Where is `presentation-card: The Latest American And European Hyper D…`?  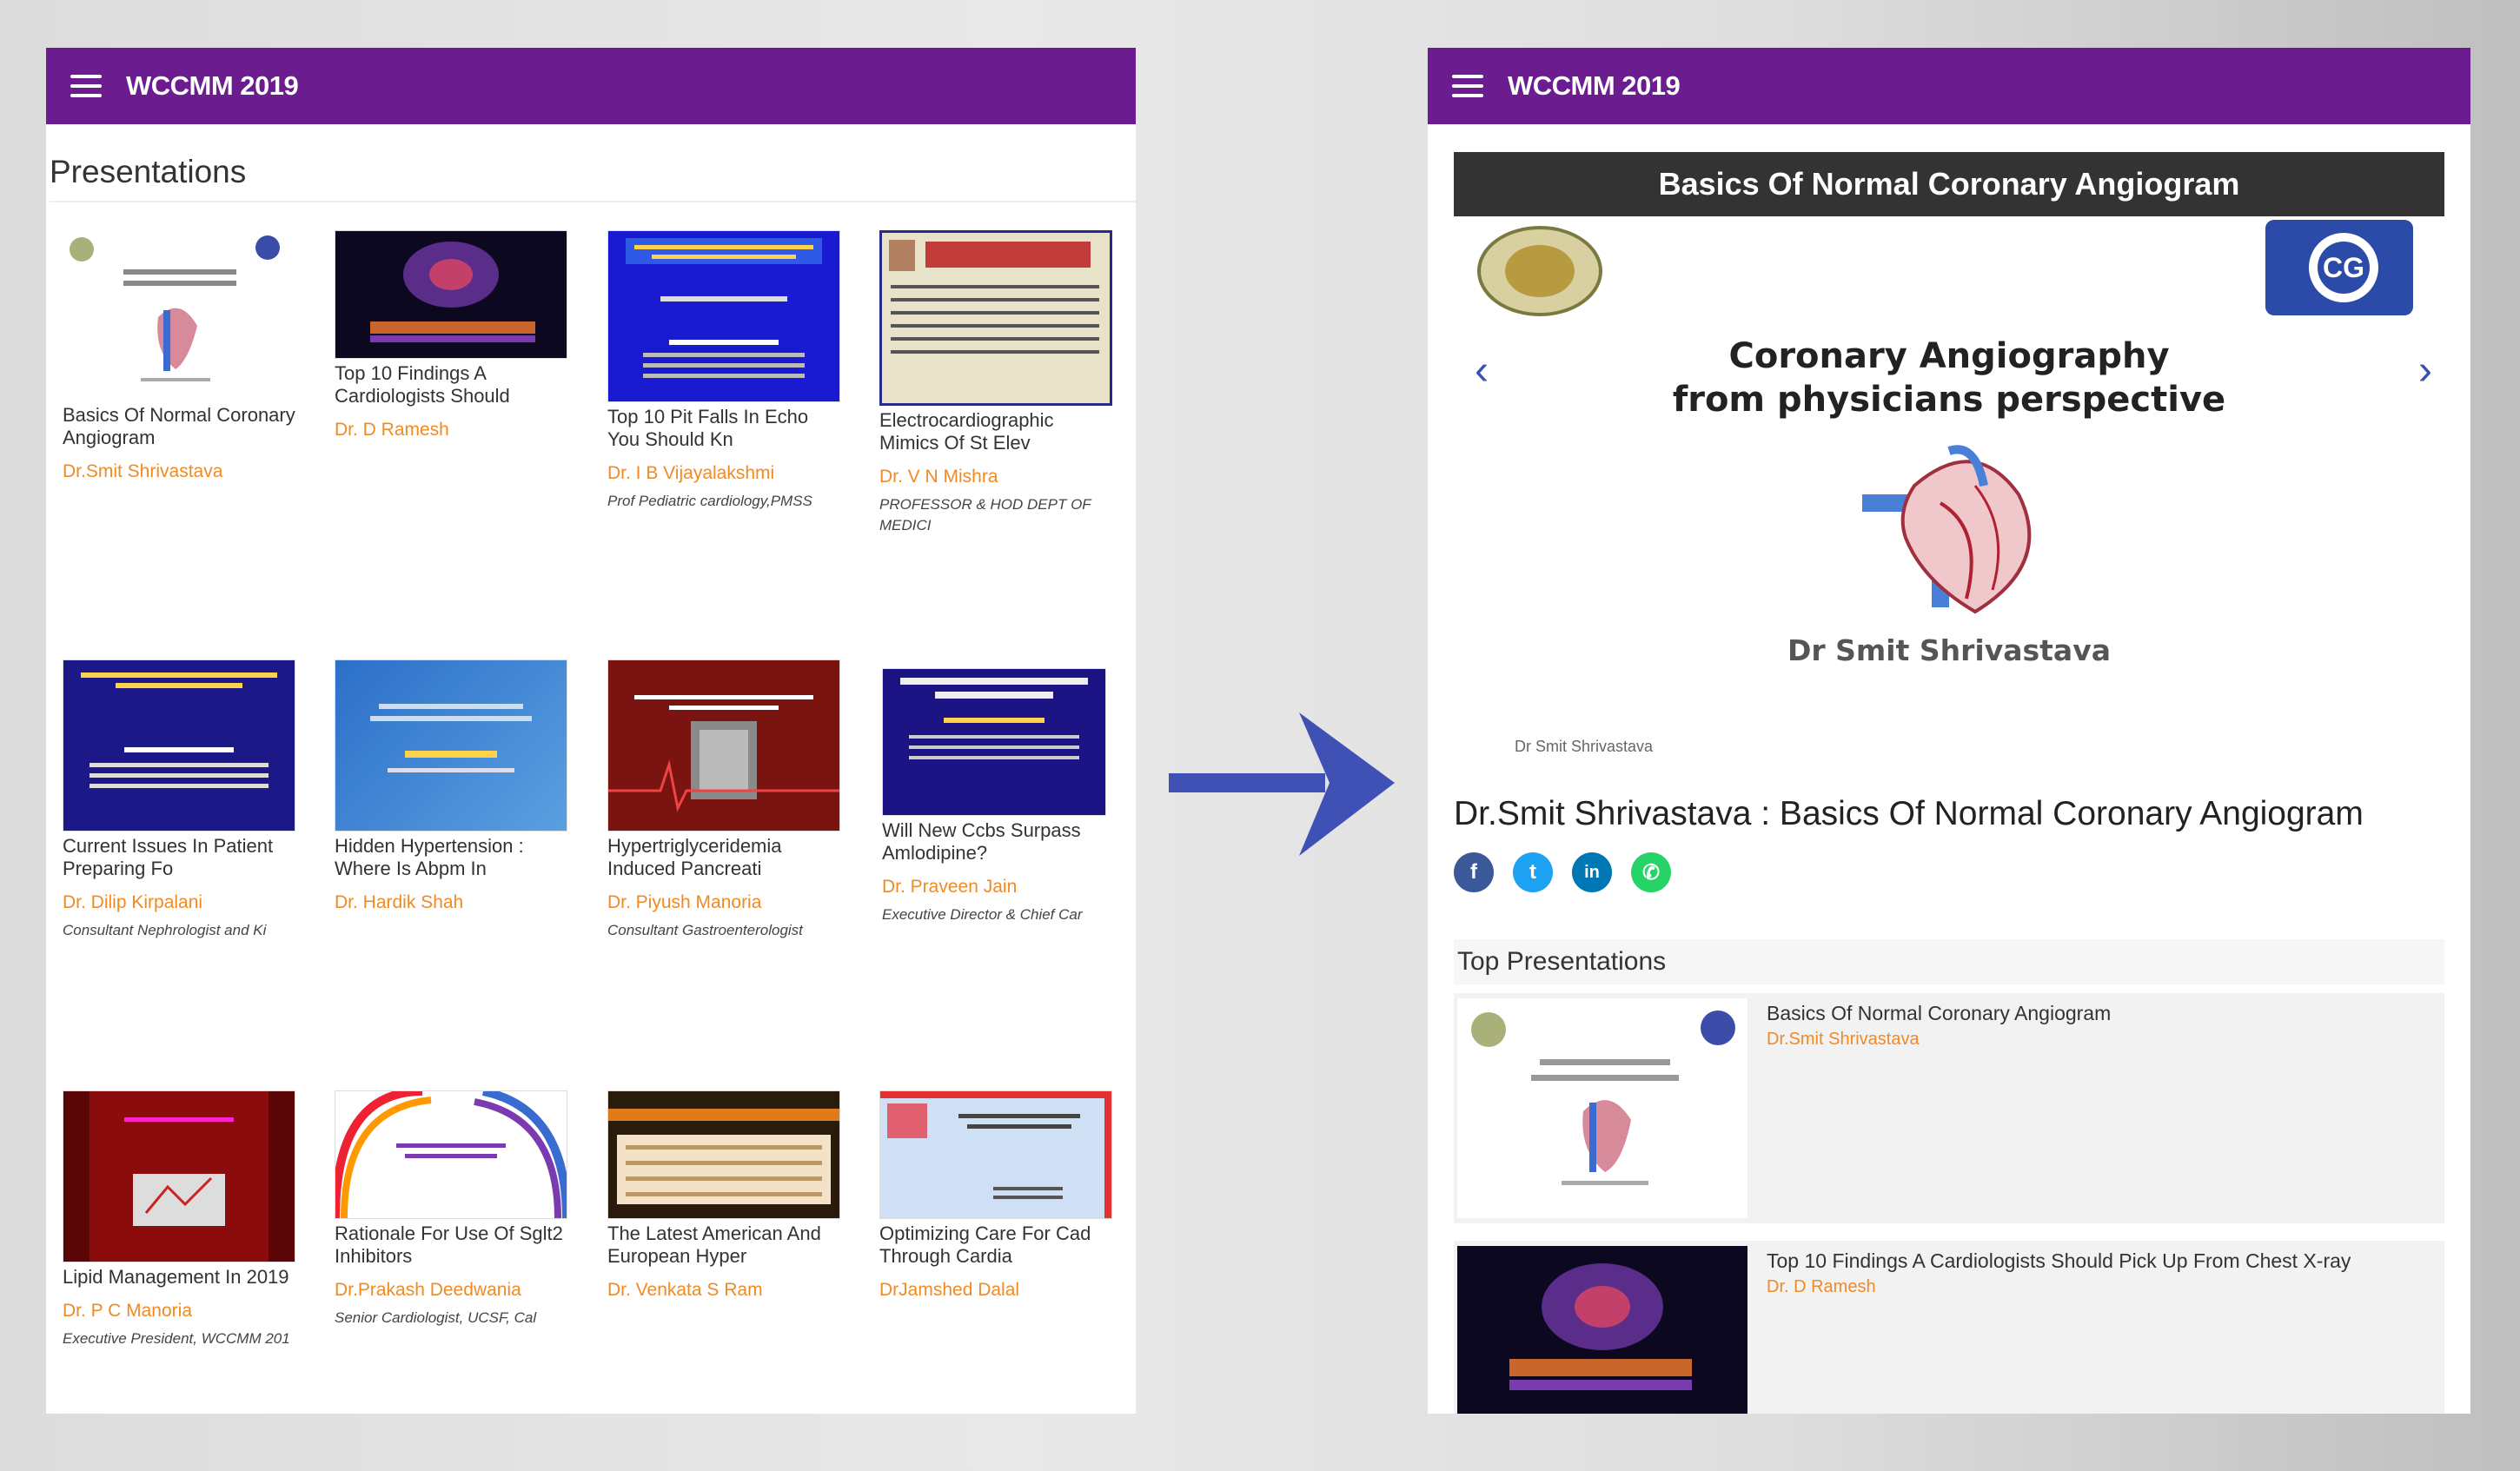 presentation-card: The Latest American And European Hyper D… is located at coordinates (724, 1195).